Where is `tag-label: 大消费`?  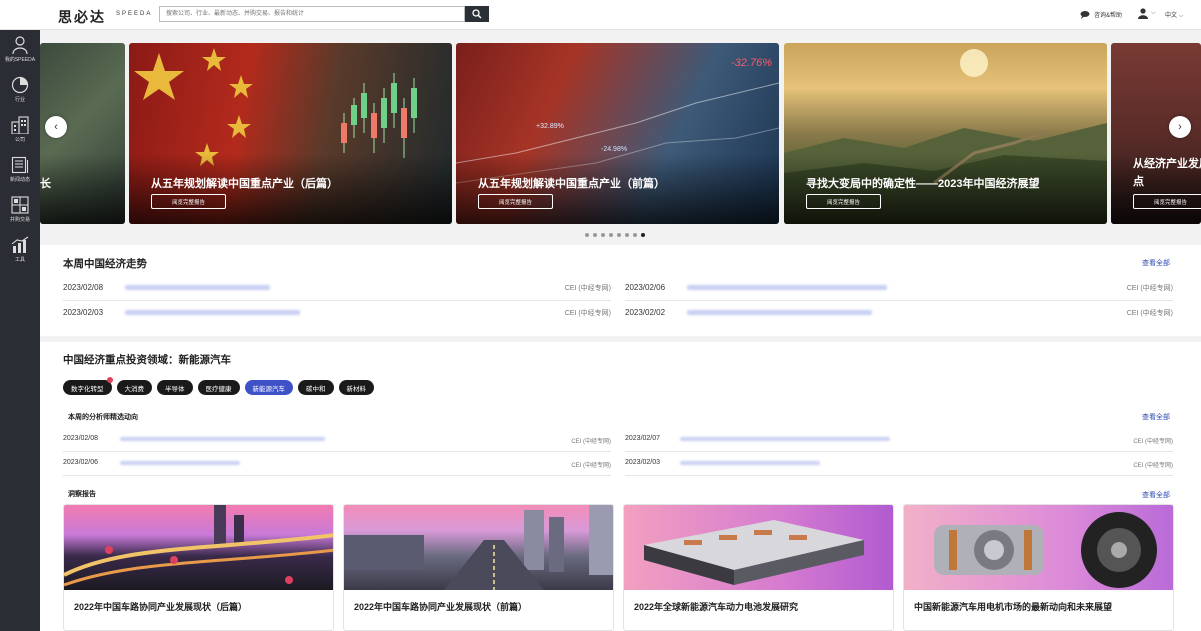 tag-label: 大消费 is located at coordinates (134, 389).